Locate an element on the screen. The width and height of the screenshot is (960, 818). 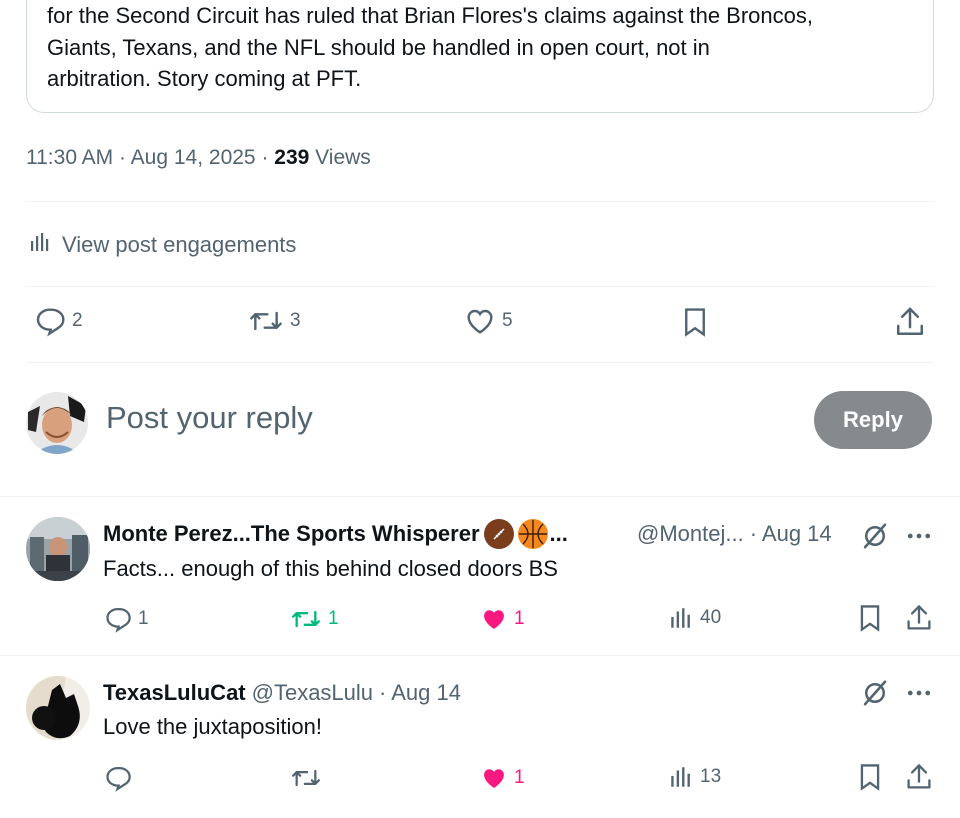
main-action-bar: 2 3 5 is located at coordinates (480, 325).